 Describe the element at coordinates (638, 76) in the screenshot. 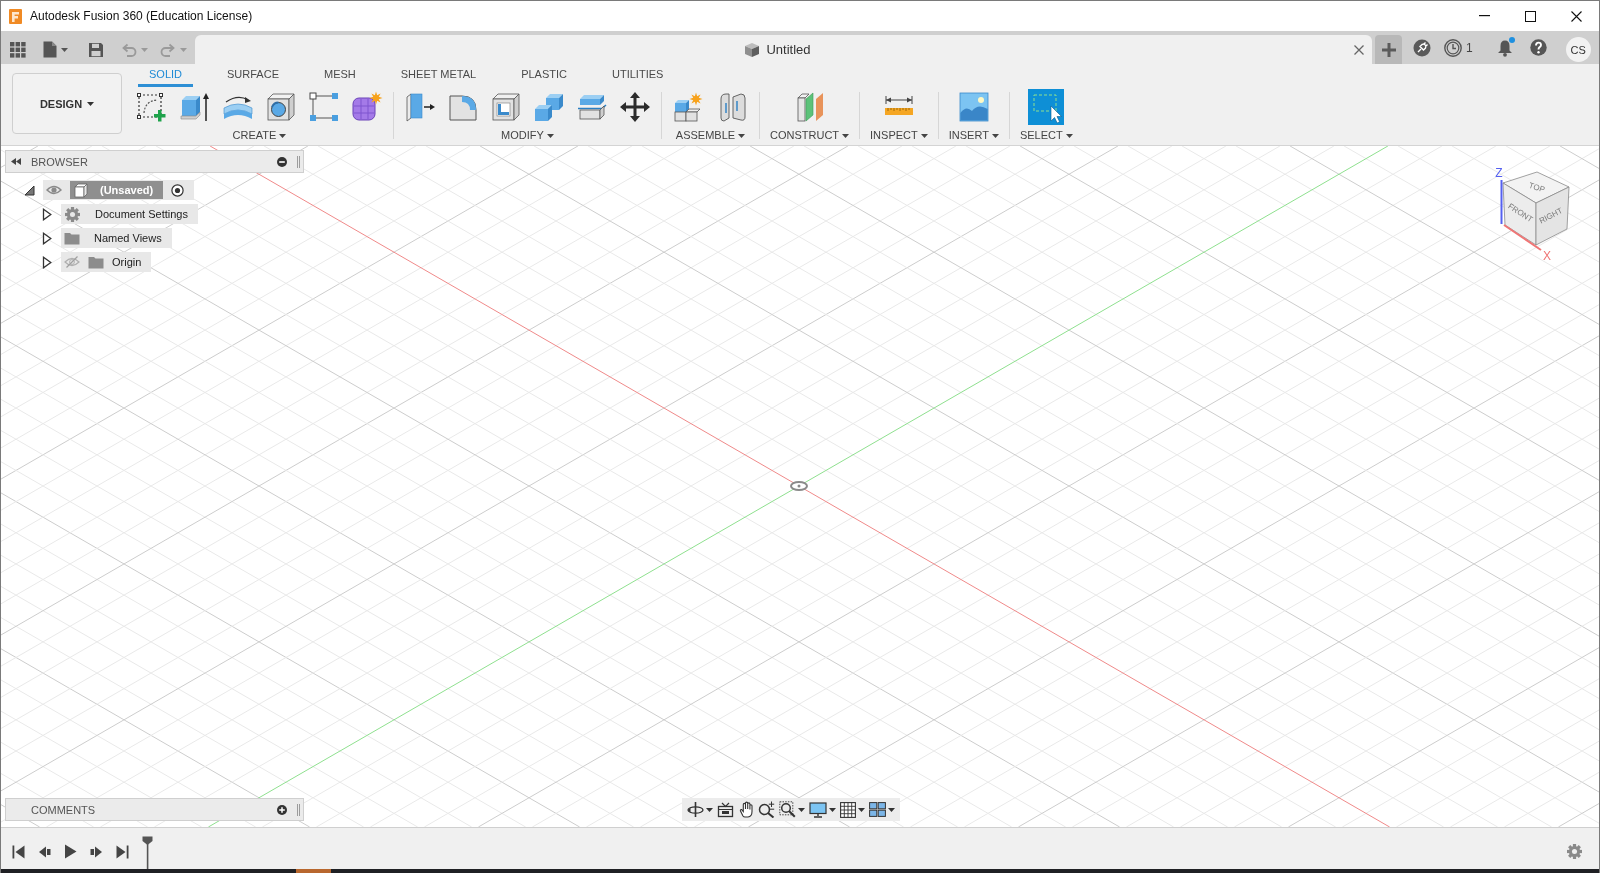

I see `ribbon-tab: UTILITIES` at that location.